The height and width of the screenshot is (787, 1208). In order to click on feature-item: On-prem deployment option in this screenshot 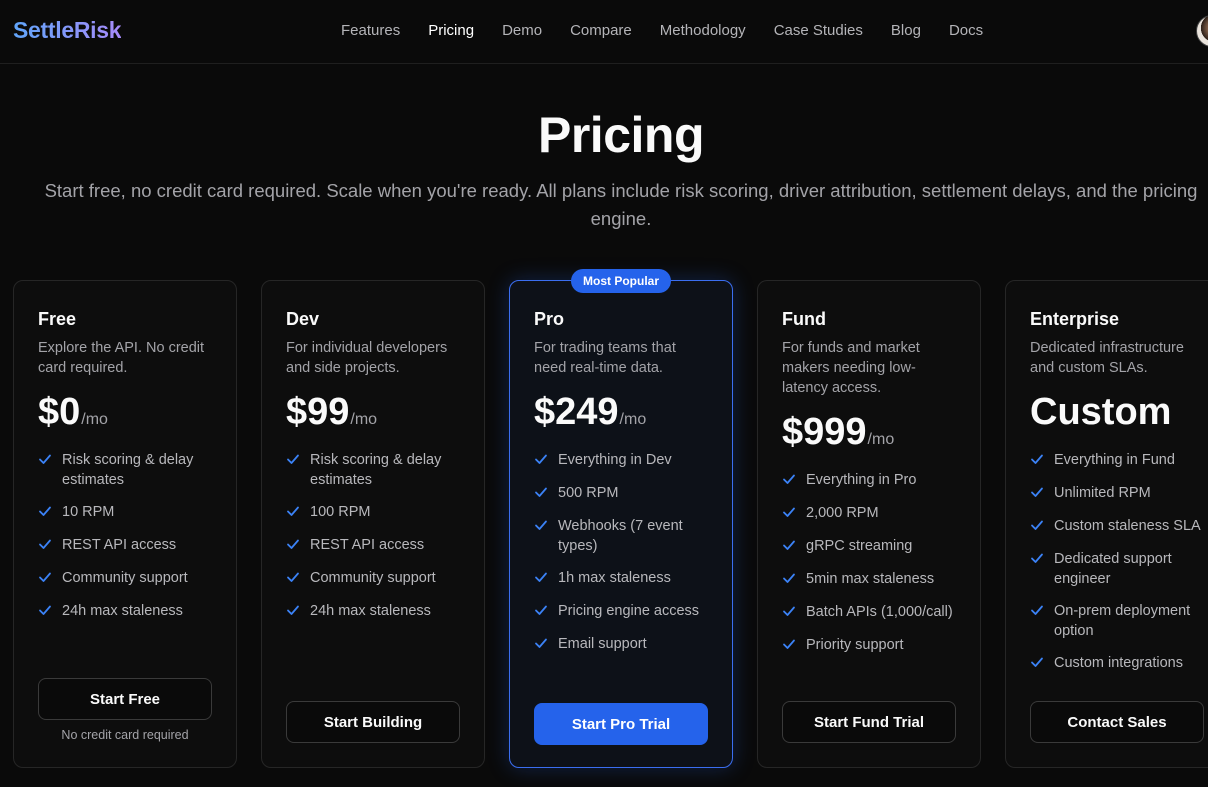, I will do `click(1117, 621)`.